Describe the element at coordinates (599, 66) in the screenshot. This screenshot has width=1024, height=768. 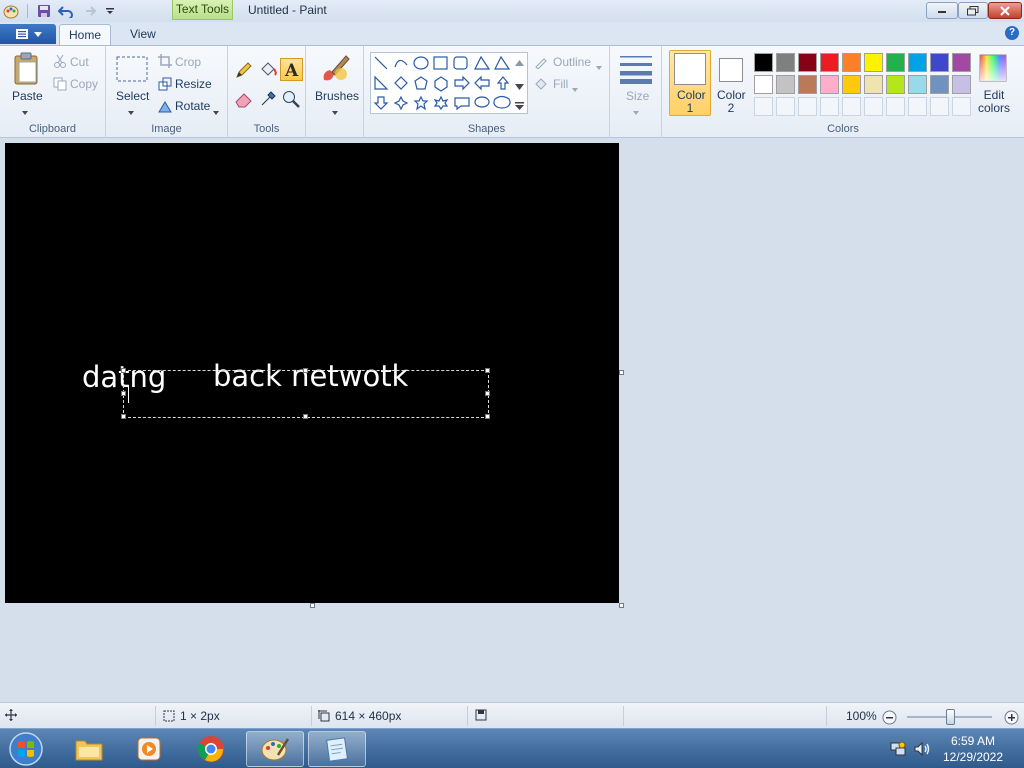
I see `outline-dropdown-chevron-icon` at that location.